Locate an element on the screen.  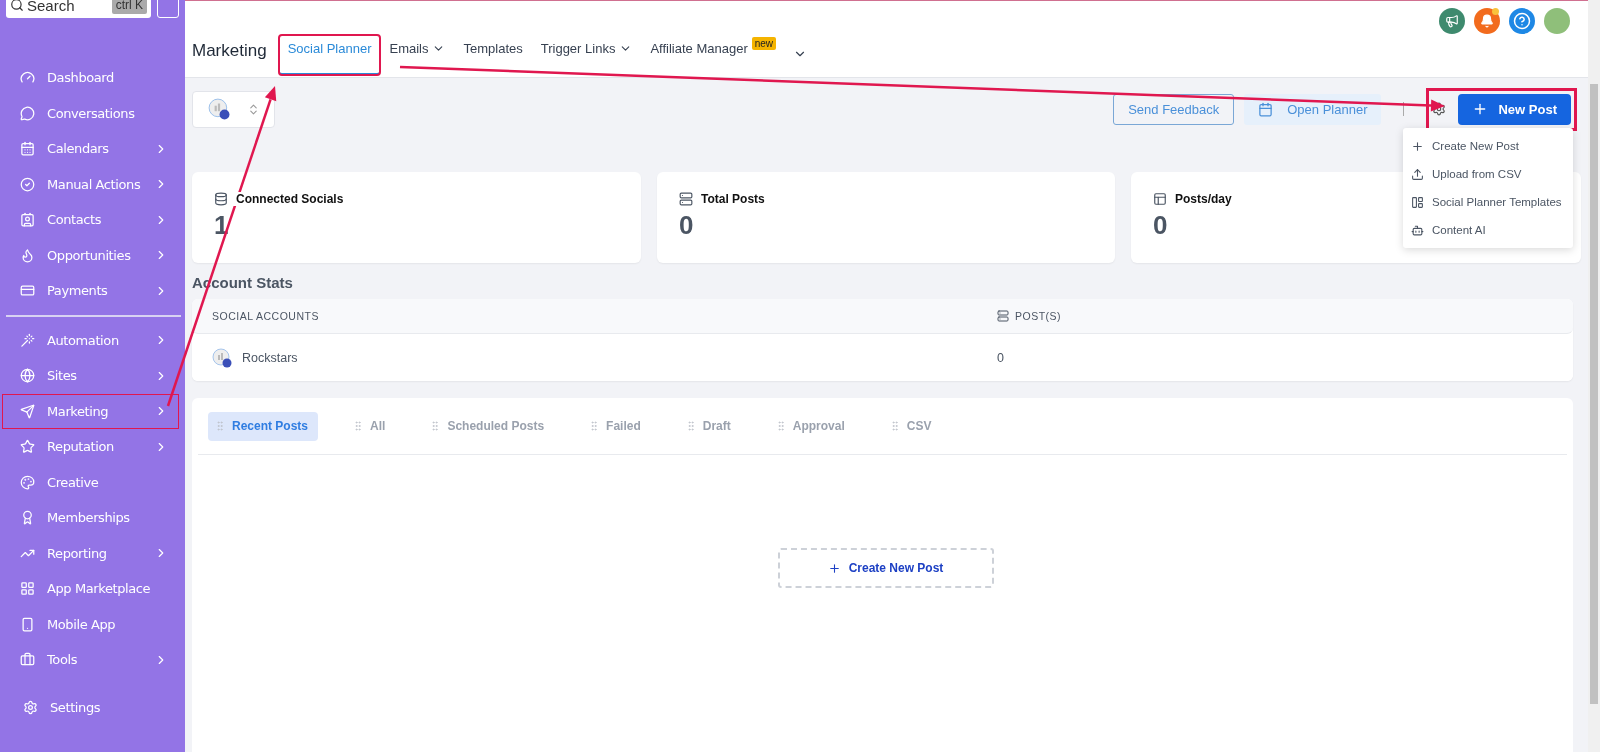
stat-label: Connected Socials is located at coordinates (290, 199).